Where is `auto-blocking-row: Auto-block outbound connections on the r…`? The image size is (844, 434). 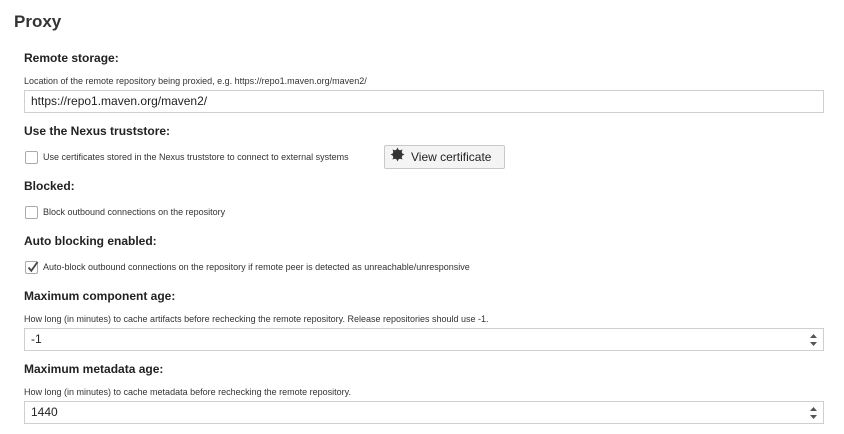 auto-blocking-row: Auto-block outbound connections on the r… is located at coordinates (247, 267).